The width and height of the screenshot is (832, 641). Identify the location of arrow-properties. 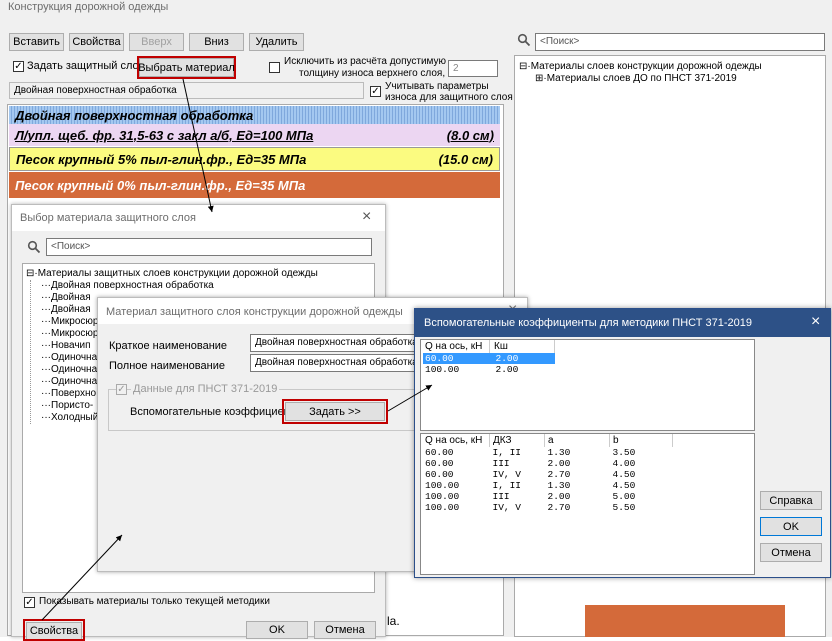
(82, 577).